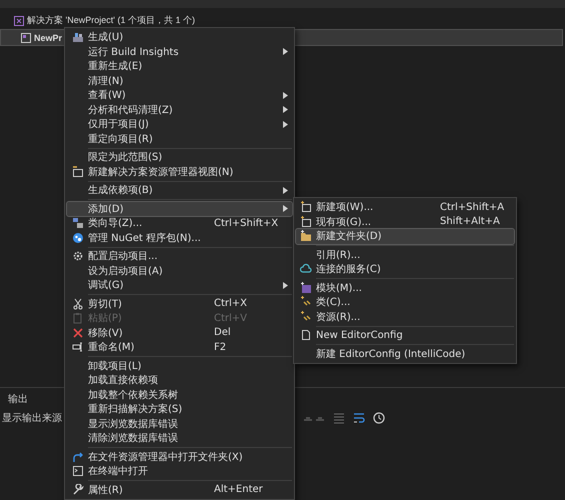 This screenshot has height=500, width=565. I want to click on panel-title: 输出, so click(18, 399).